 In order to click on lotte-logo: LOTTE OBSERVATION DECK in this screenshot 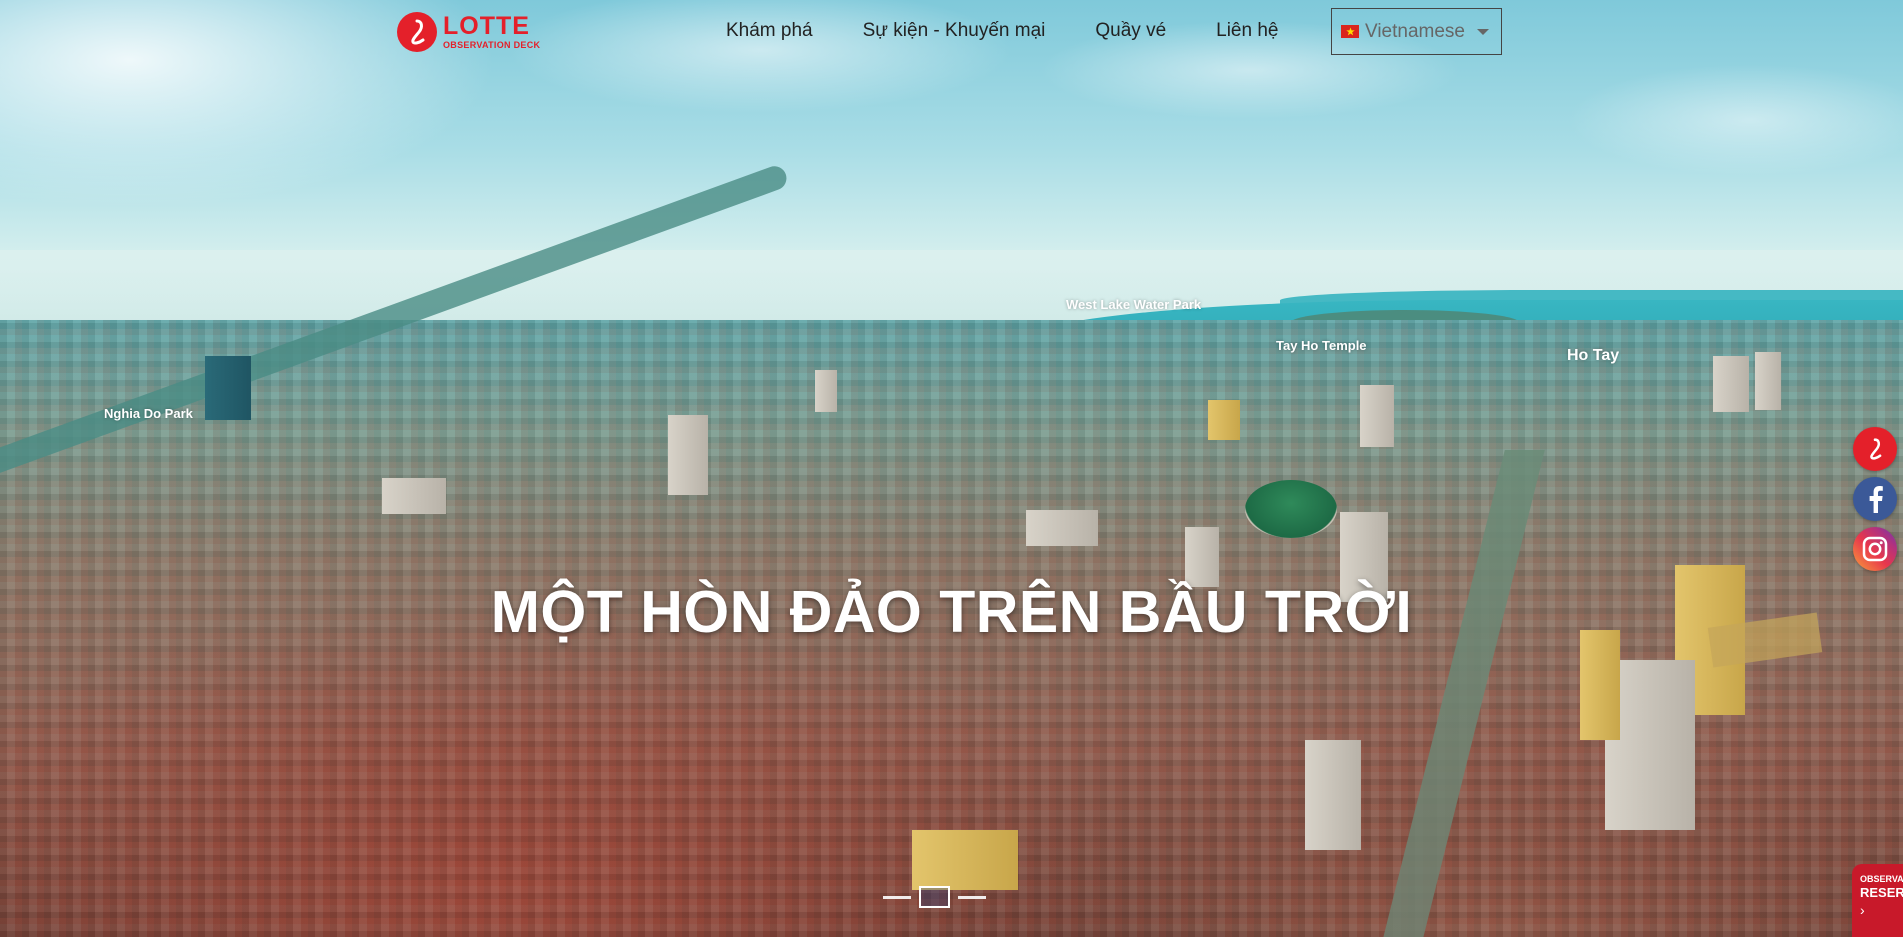, I will do `click(468, 32)`.